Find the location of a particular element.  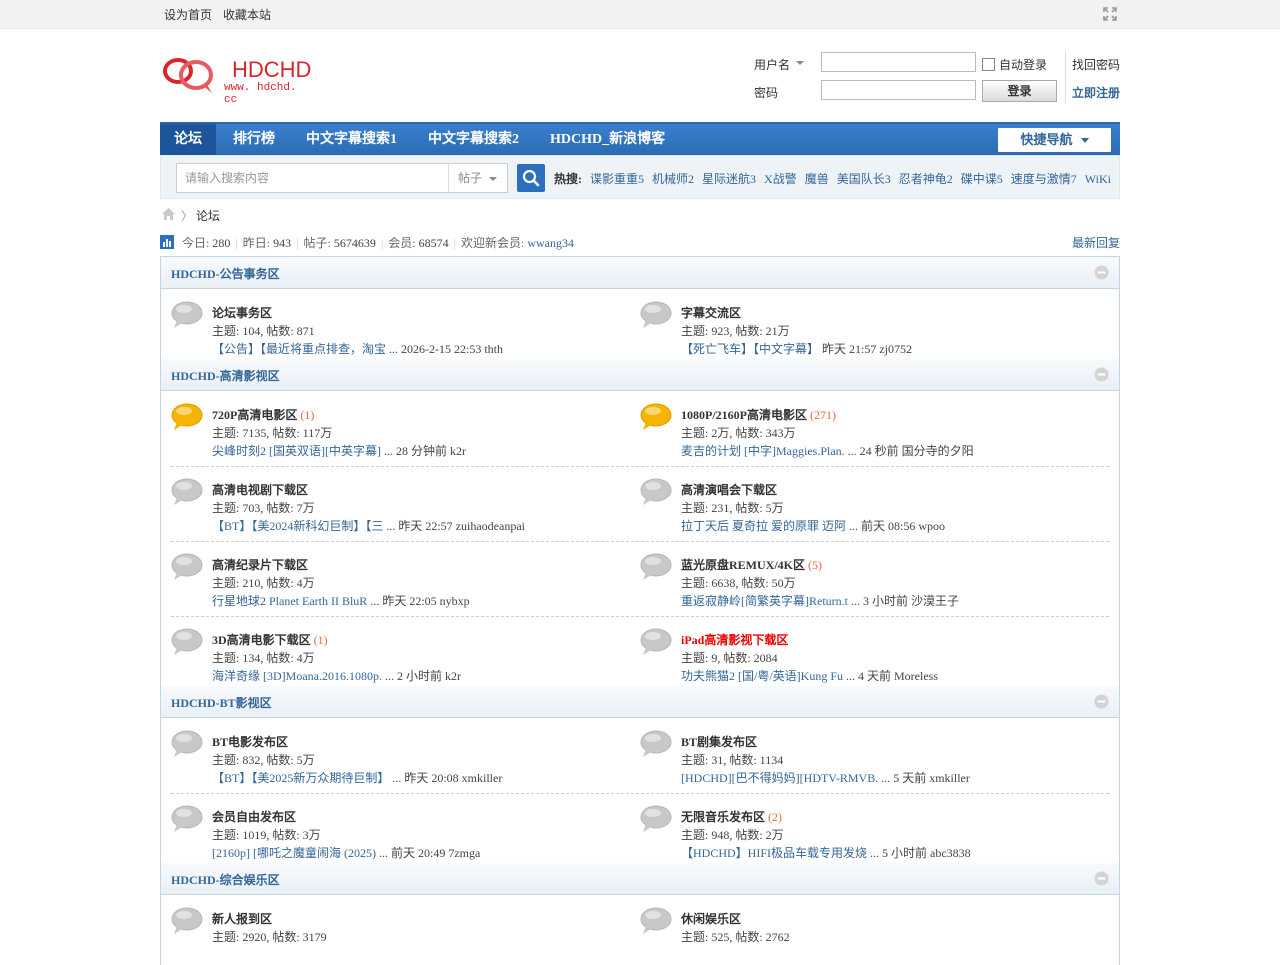

forum-name: 高清纪录片下载区 is located at coordinates (260, 564).